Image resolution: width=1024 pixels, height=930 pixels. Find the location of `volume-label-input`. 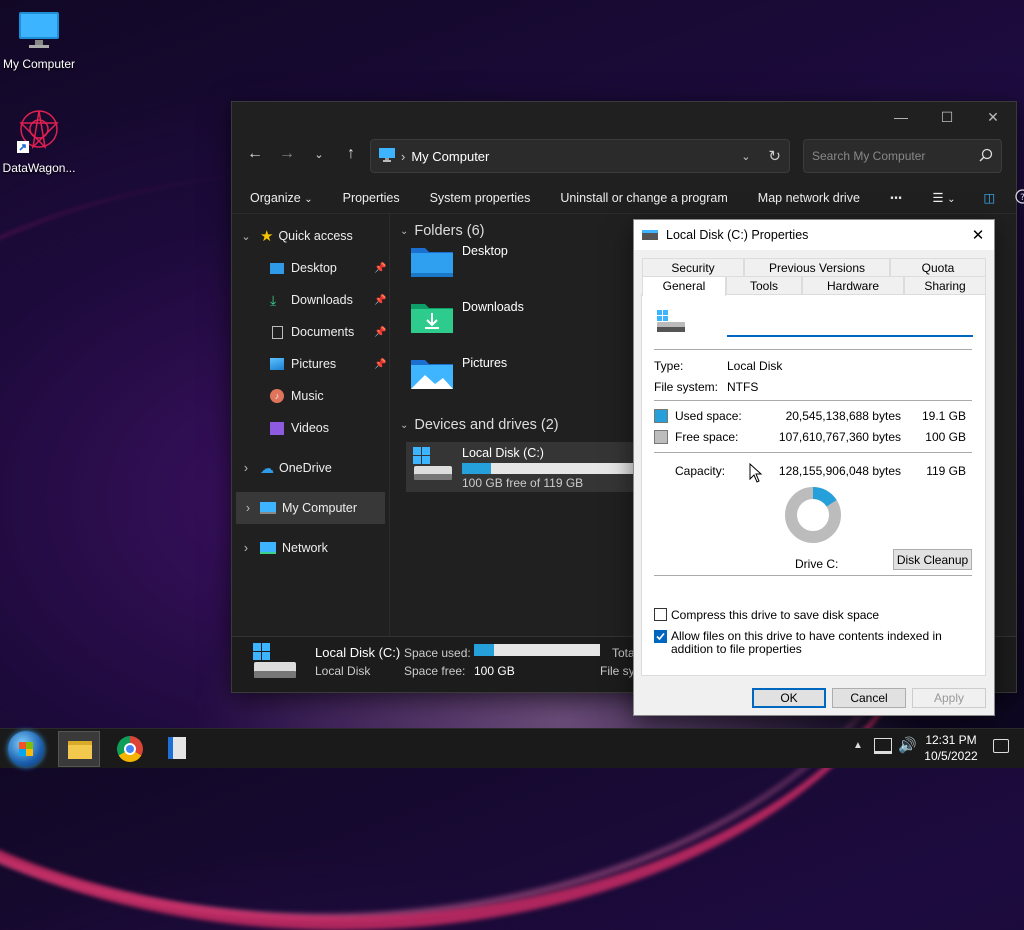

volume-label-input is located at coordinates (850, 326).